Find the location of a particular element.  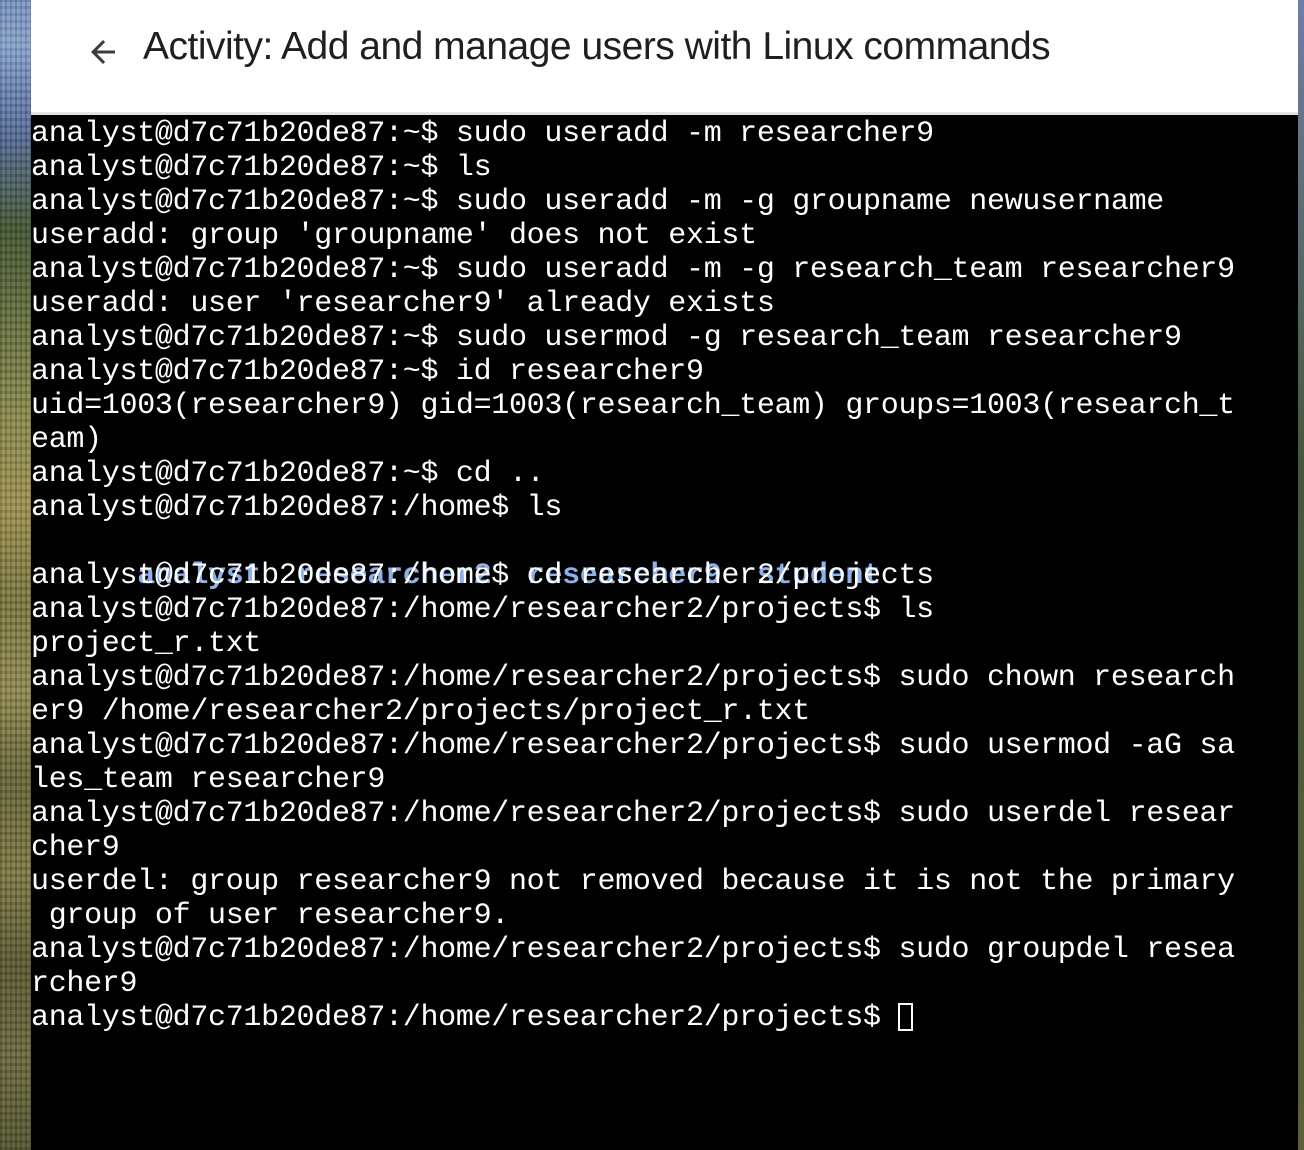

arrow-left-icon is located at coordinates (103, 52).